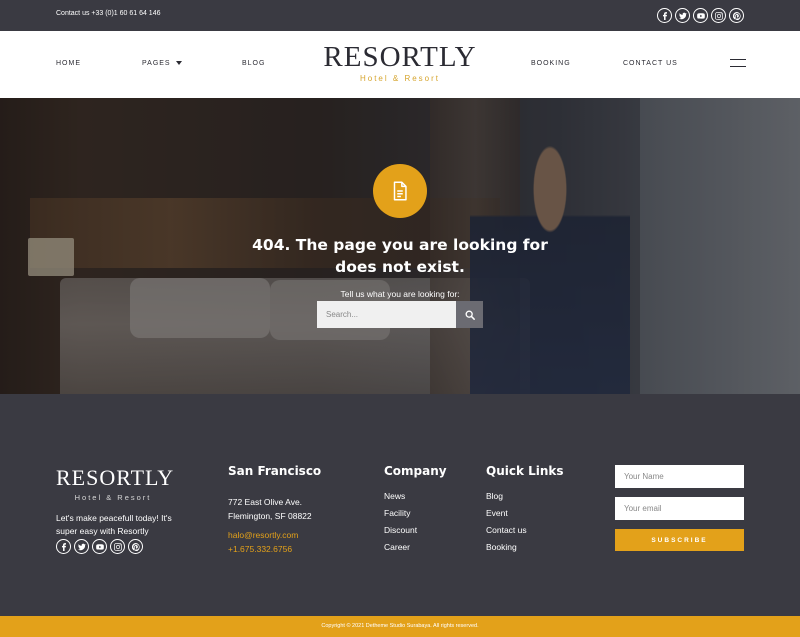  Describe the element at coordinates (525, 471) in the screenshot. I see `footer-quicklinks-title: Quick Links` at that location.